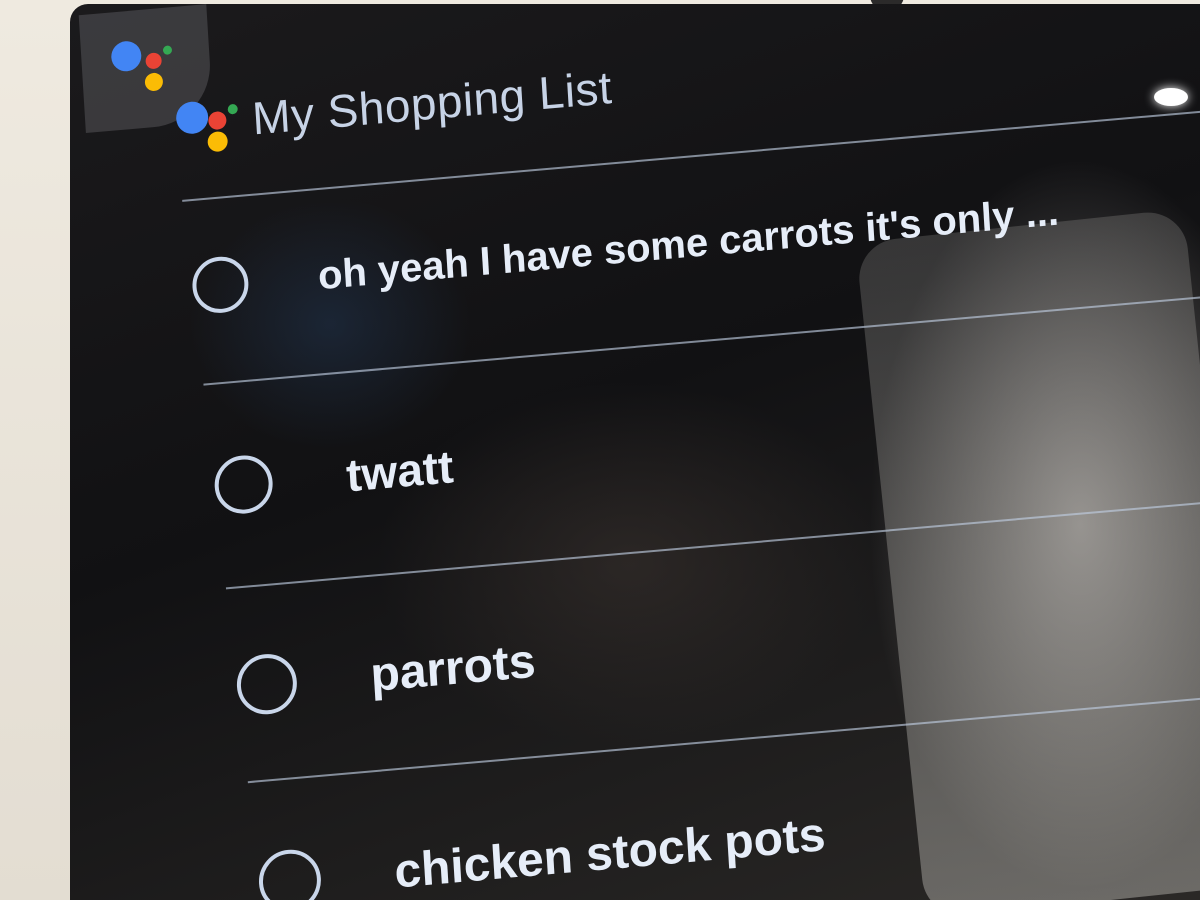  I want to click on assistant-dot-green, so click(167, 50).